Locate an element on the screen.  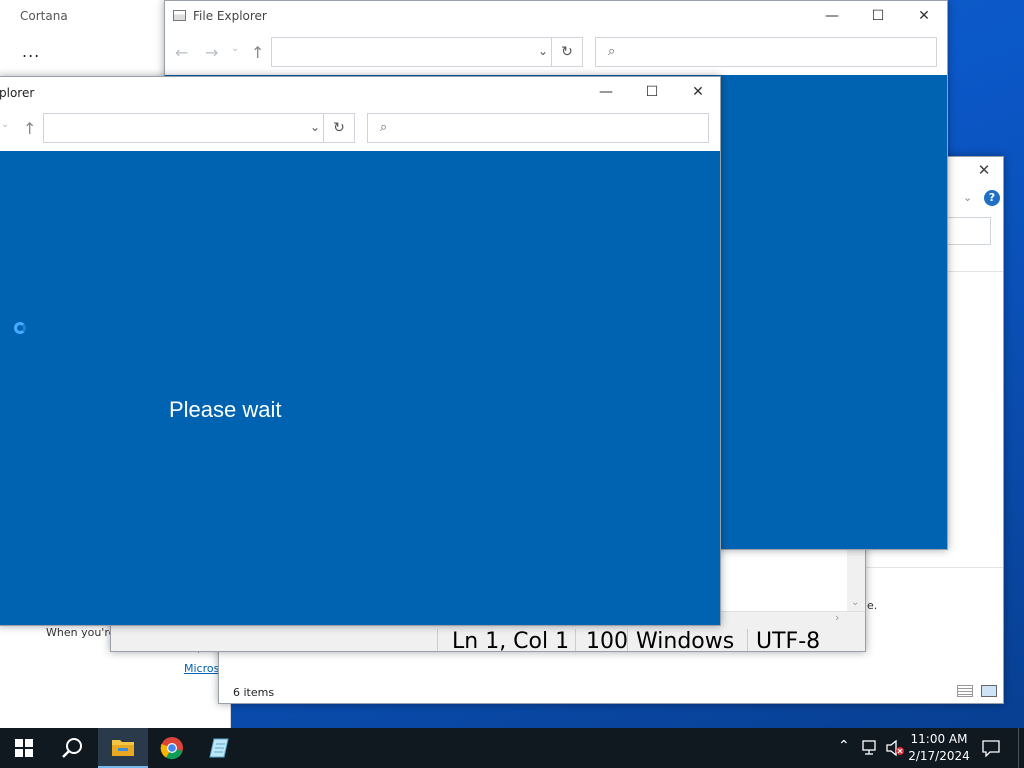
partial-text: e. is located at coordinates (872, 605).